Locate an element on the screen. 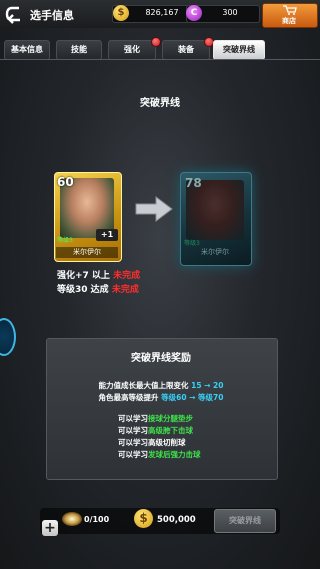 This screenshot has height=569, width=320. requirement-enhance: 强化+7 以上 未完成 is located at coordinates (99, 276).